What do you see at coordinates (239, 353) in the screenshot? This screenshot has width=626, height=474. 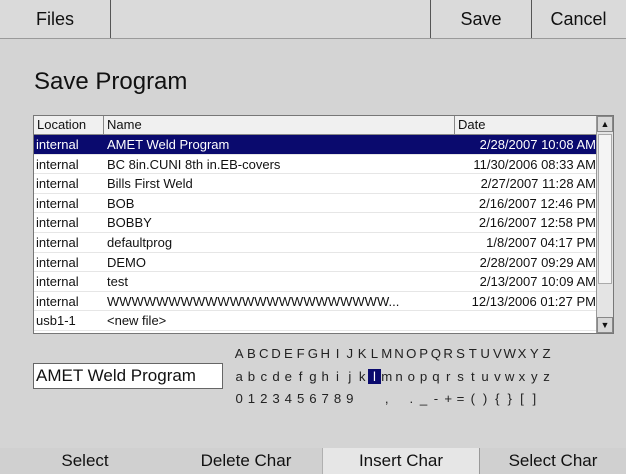 I see `keyboard-key: A` at bounding box center [239, 353].